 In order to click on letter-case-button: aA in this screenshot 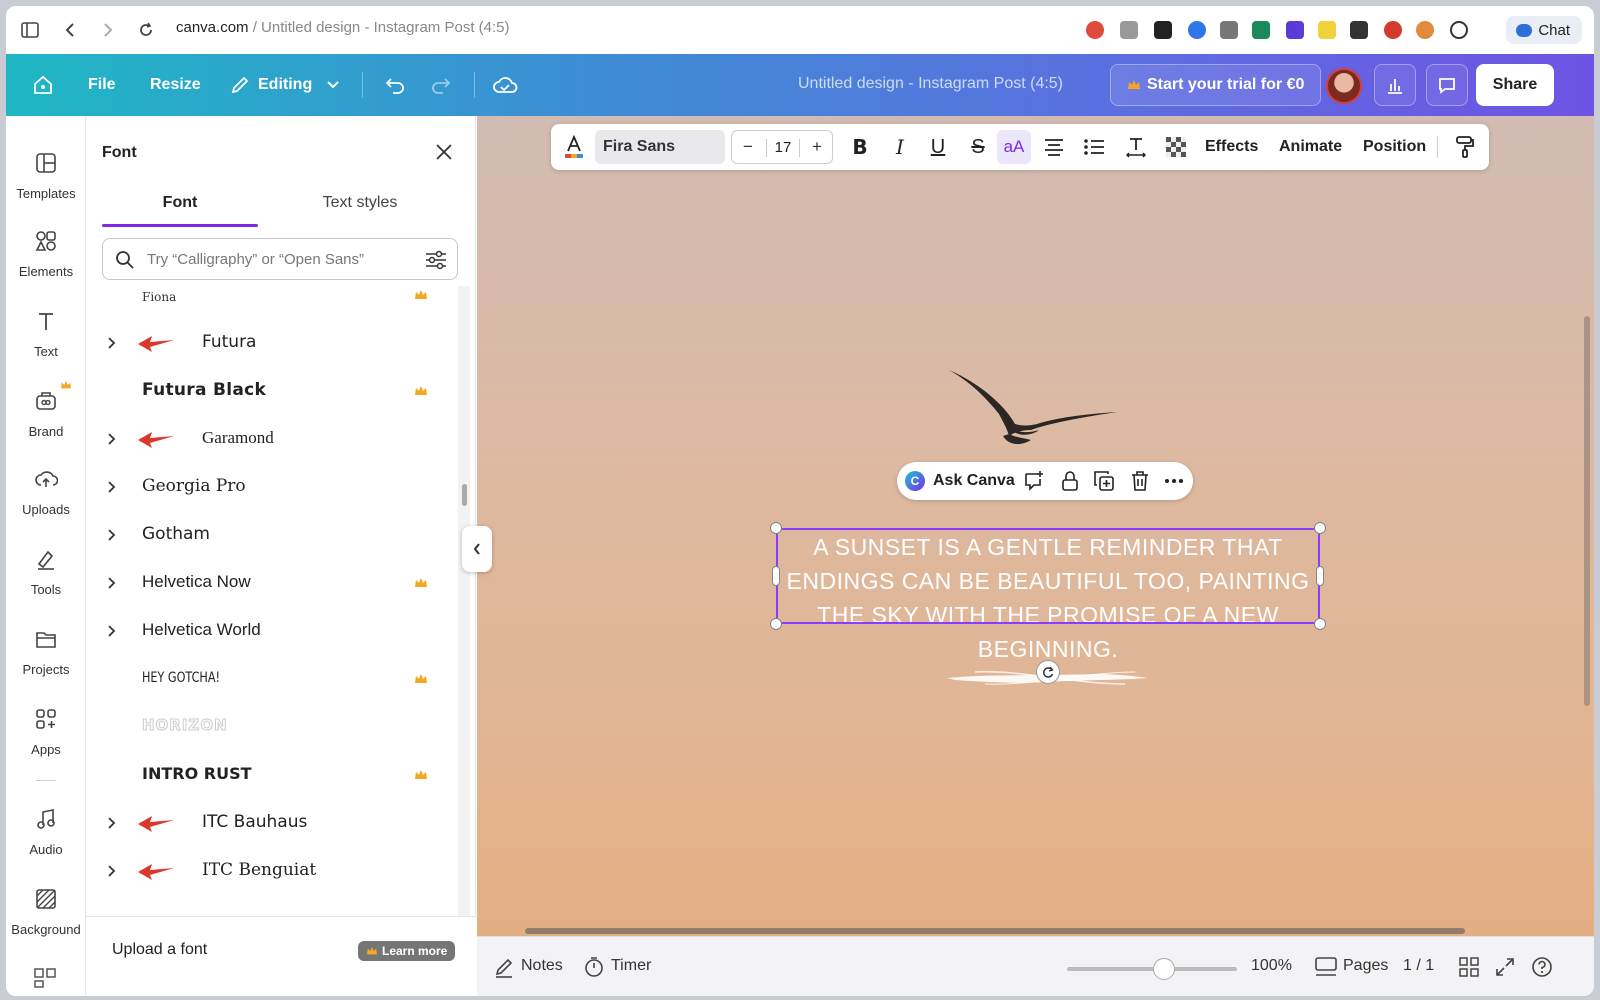, I will do `click(1014, 147)`.